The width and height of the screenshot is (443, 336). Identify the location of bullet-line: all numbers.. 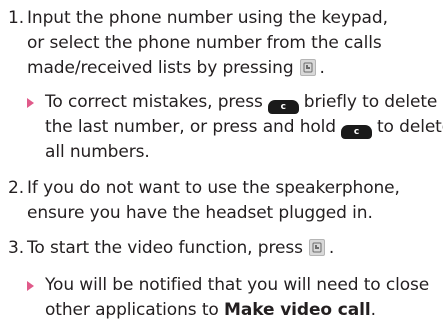
(97, 152).